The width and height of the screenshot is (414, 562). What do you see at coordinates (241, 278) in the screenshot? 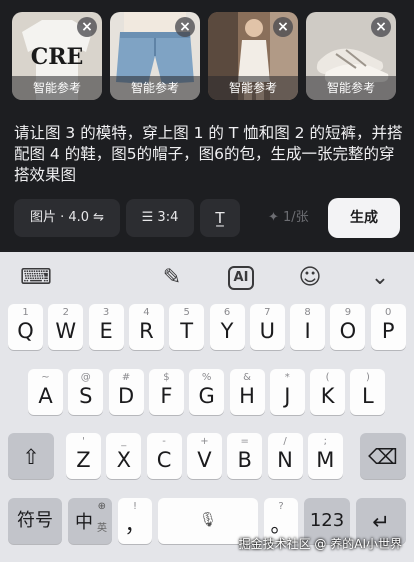
I see `ai-icon: AI` at bounding box center [241, 278].